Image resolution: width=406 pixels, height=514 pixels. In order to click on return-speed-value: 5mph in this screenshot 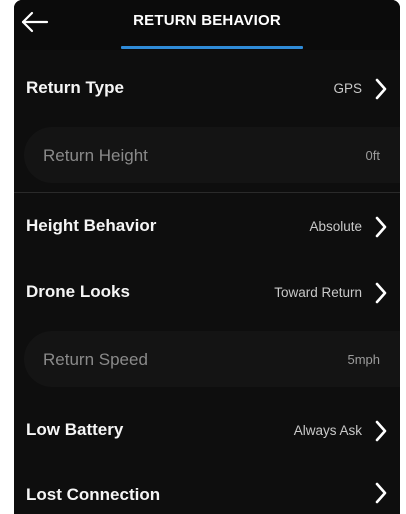, I will do `click(363, 359)`.